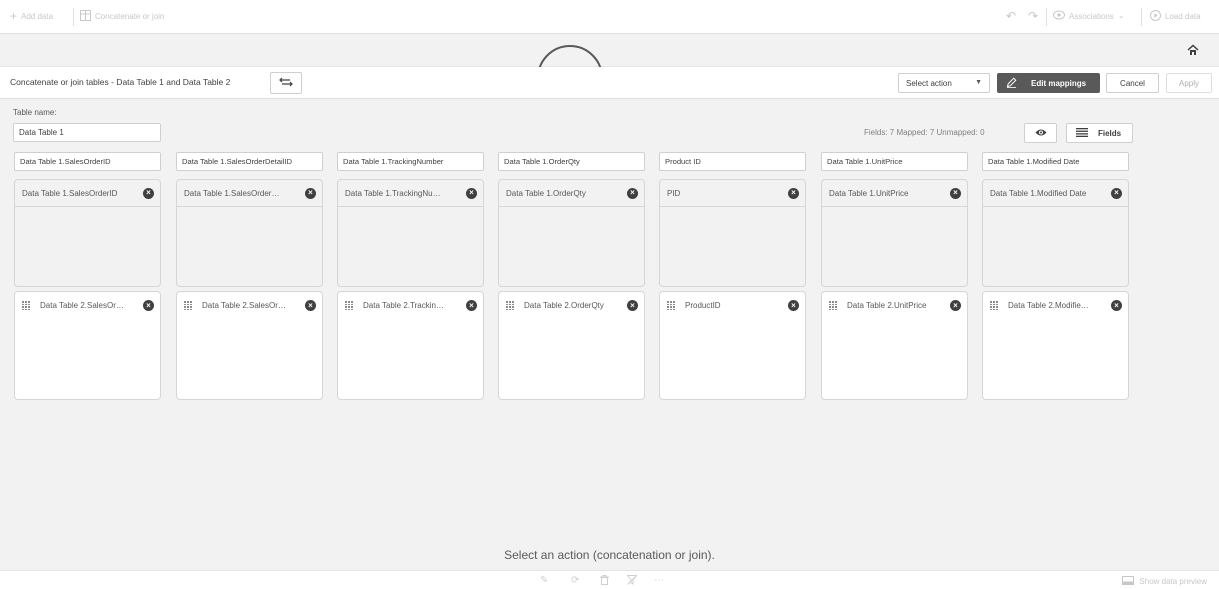 The image size is (1219, 589). What do you see at coordinates (1189, 83) in the screenshot?
I see `apply-button: Apply` at bounding box center [1189, 83].